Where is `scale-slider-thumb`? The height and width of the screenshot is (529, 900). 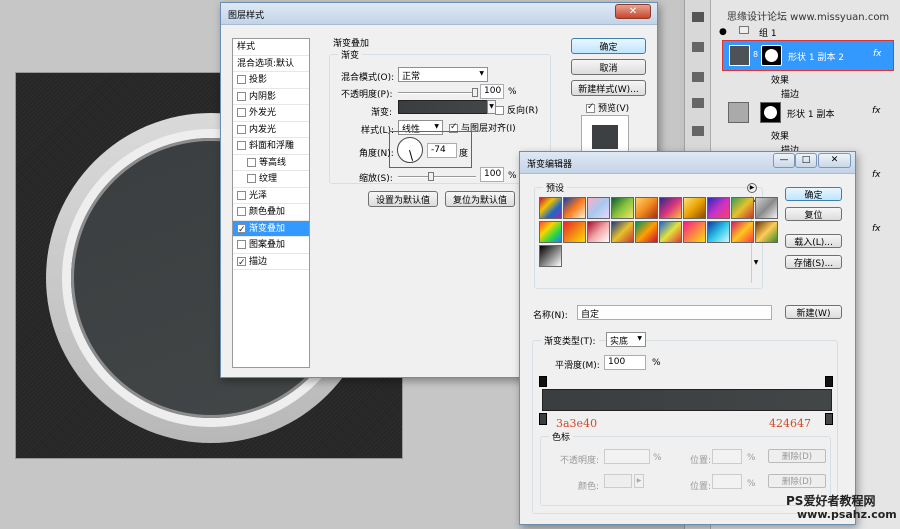 scale-slider-thumb is located at coordinates (430, 176).